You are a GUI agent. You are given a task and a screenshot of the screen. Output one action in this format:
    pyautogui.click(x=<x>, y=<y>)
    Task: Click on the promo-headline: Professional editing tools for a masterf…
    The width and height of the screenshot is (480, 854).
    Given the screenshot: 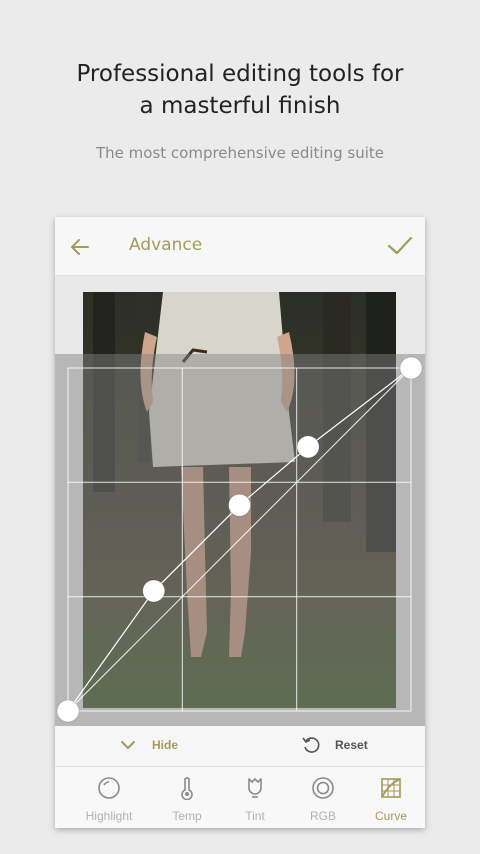 What is the action you would take?
    pyautogui.click(x=240, y=90)
    